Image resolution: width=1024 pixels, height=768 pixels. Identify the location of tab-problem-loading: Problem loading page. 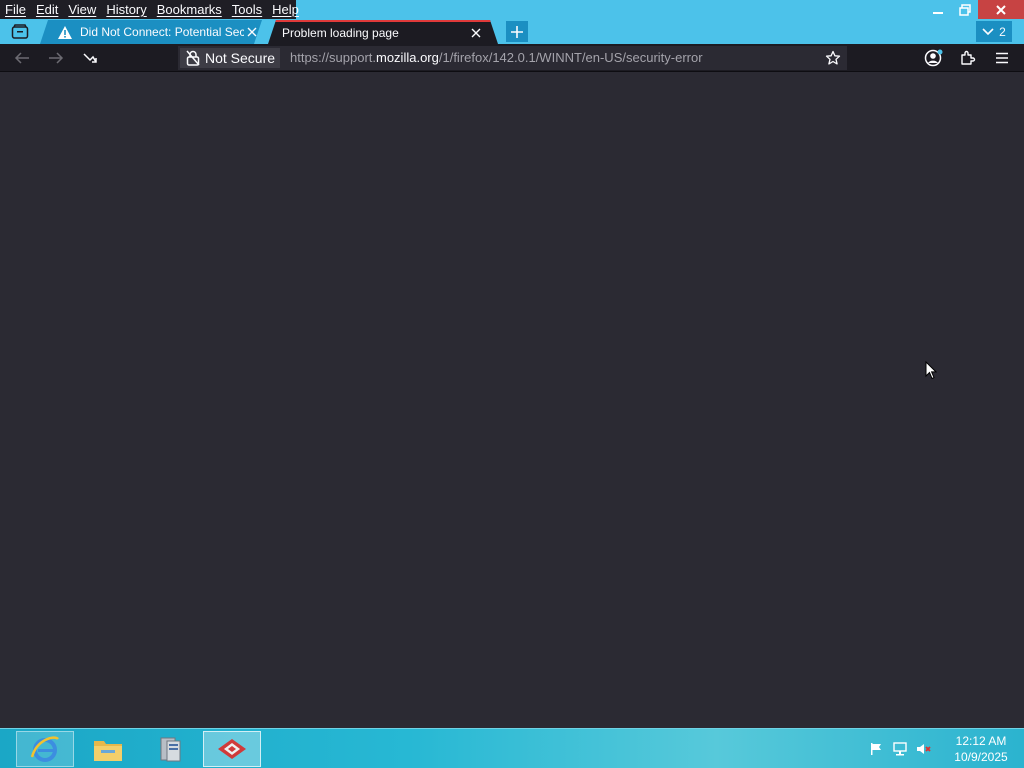
(383, 32).